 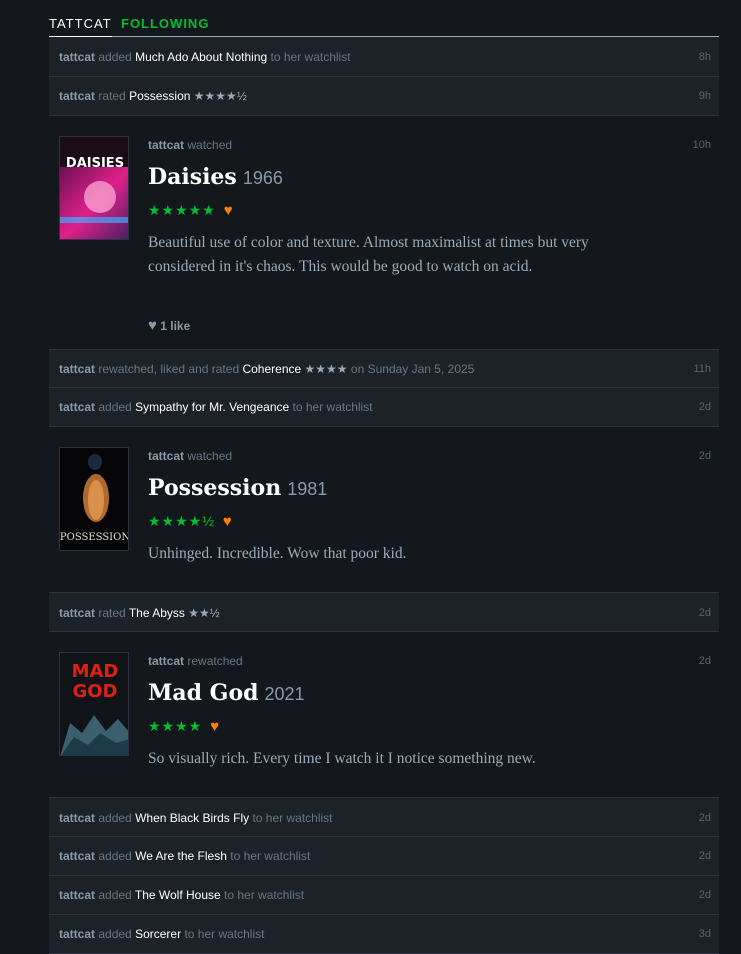 What do you see at coordinates (701, 145) in the screenshot?
I see `timestamp: 10h` at bounding box center [701, 145].